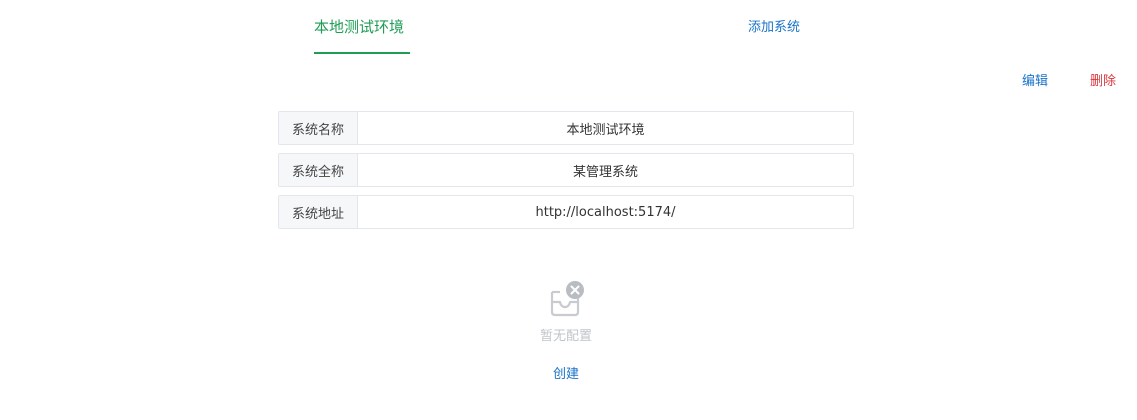 The height and width of the screenshot is (420, 1137). What do you see at coordinates (605, 212) in the screenshot?
I see `detail-value: http://localhost:5174/` at bounding box center [605, 212].